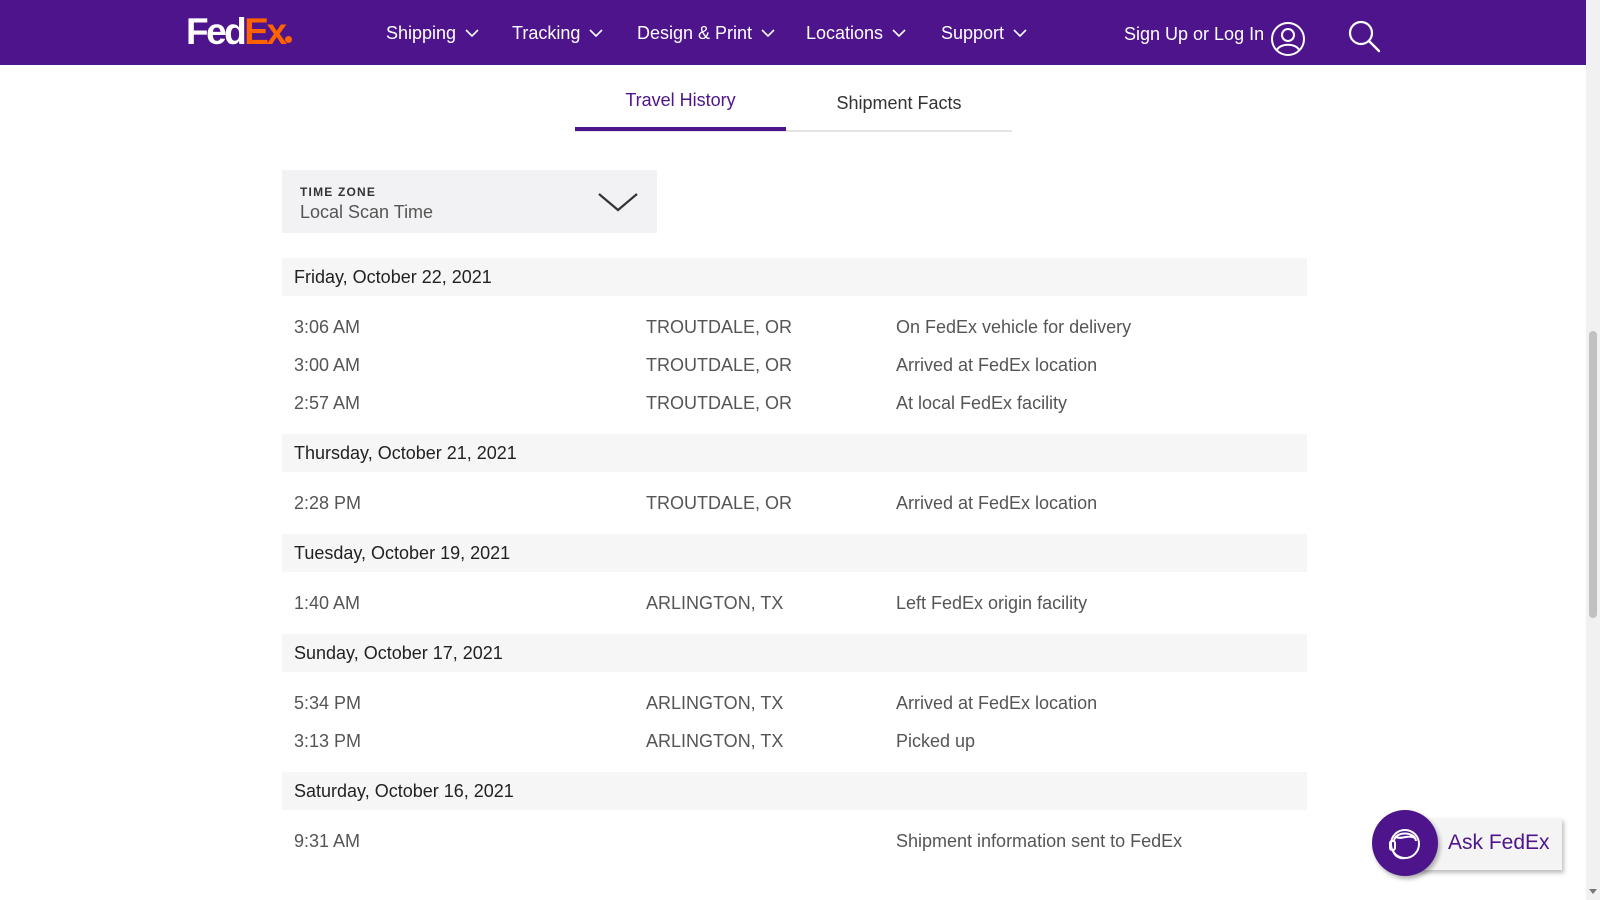 The height and width of the screenshot is (900, 1600). I want to click on day-header: Thursday, October 21, 2021, so click(794, 453).